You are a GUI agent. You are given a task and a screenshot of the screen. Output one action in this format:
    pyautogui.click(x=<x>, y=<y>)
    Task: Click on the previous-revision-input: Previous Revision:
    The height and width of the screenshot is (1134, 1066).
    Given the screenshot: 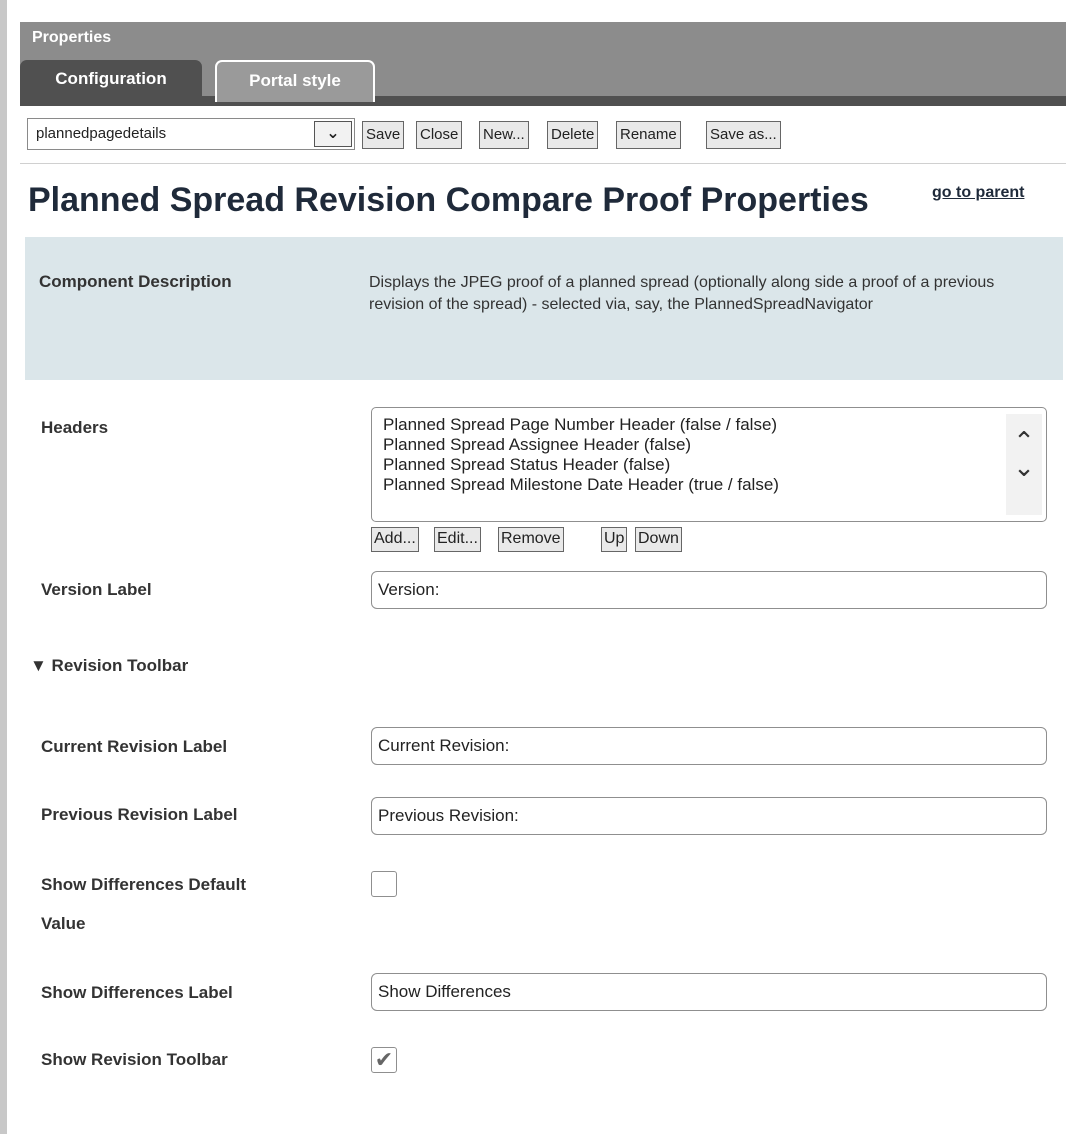 What is the action you would take?
    pyautogui.click(x=709, y=816)
    